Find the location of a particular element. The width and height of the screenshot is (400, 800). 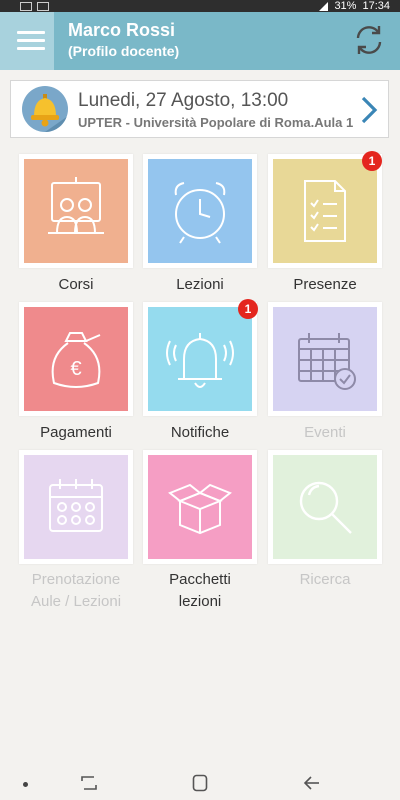

money-bag-icon: € is located at coordinates (76, 360).